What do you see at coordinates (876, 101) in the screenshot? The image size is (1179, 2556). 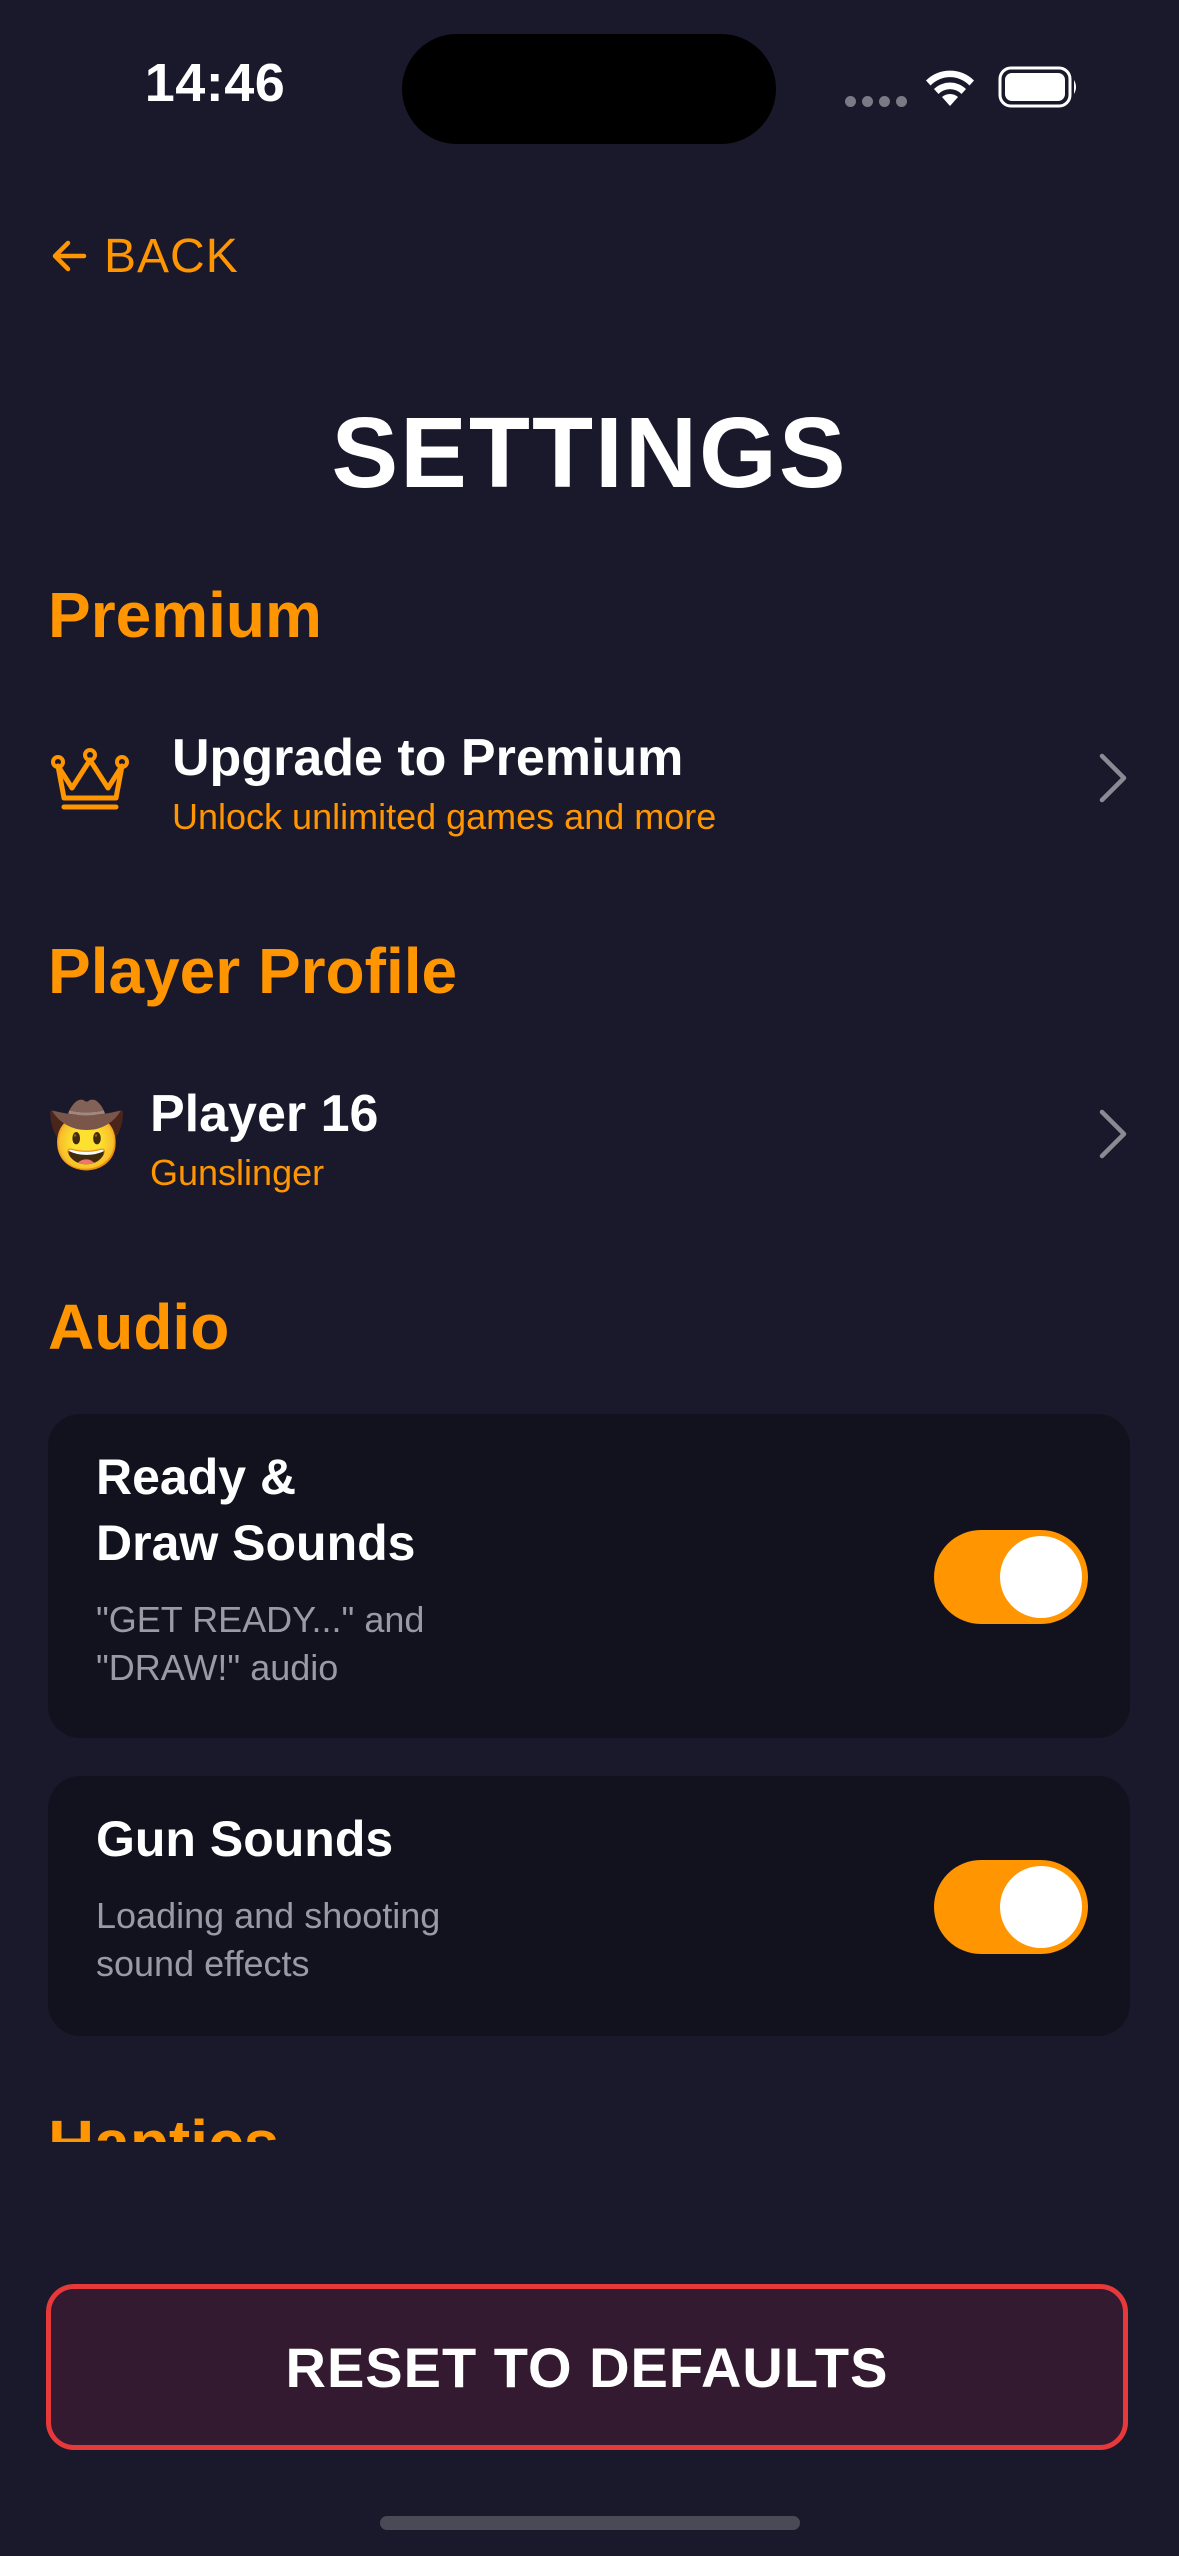 I see `cellular-signal-icon` at bounding box center [876, 101].